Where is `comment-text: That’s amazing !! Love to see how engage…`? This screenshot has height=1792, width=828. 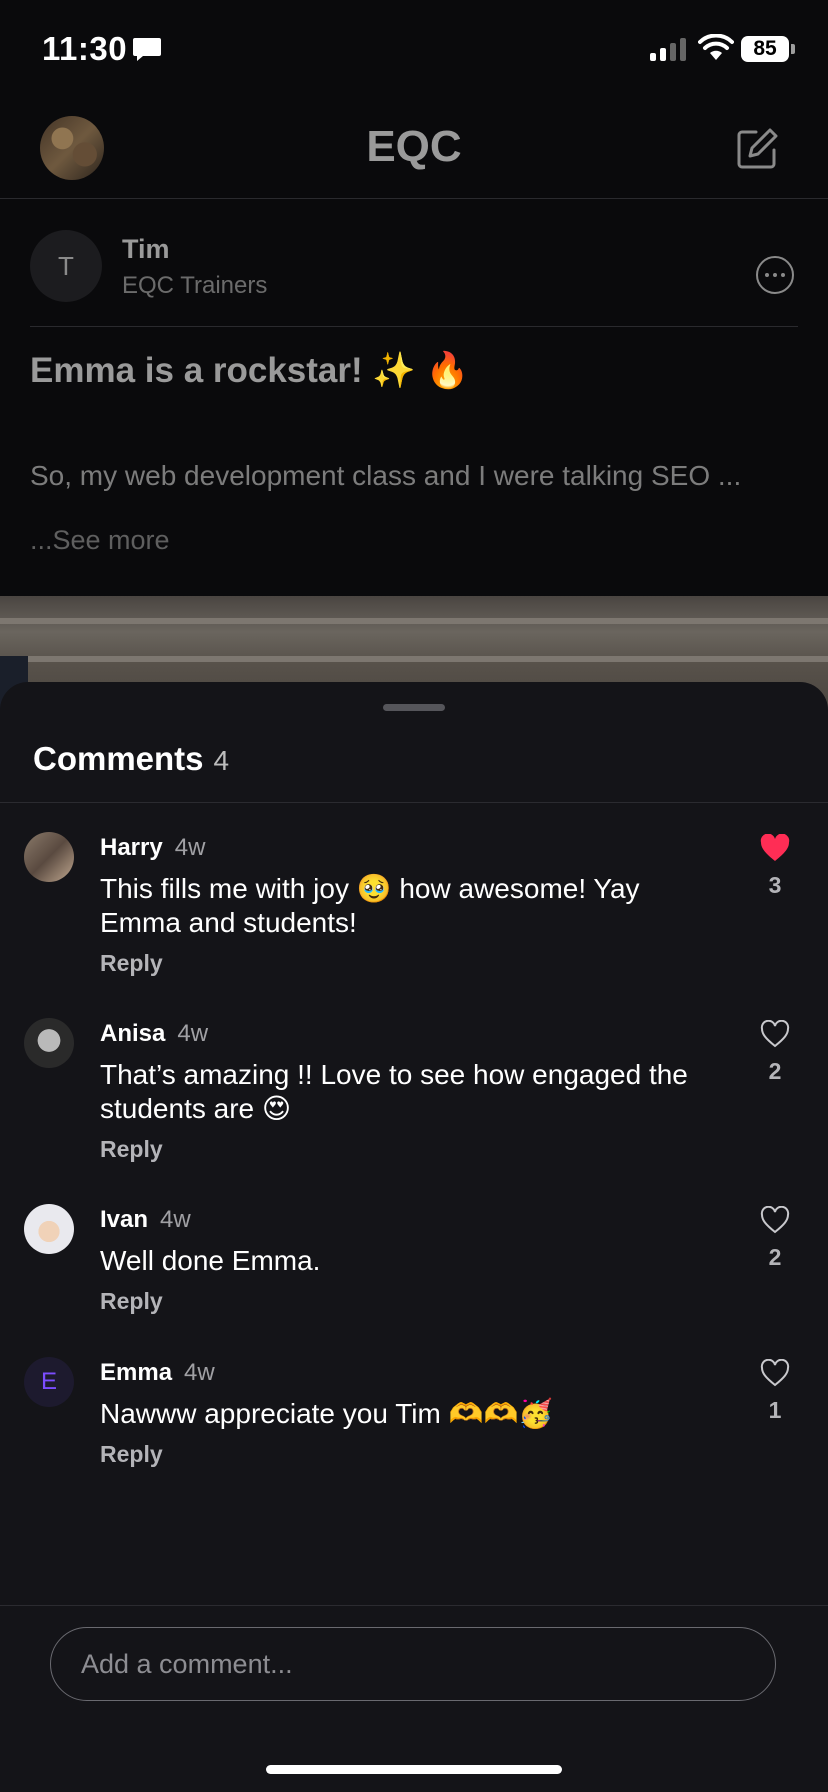
comment-text: That’s amazing !! Love to see how engage… is located at coordinates (394, 1091).